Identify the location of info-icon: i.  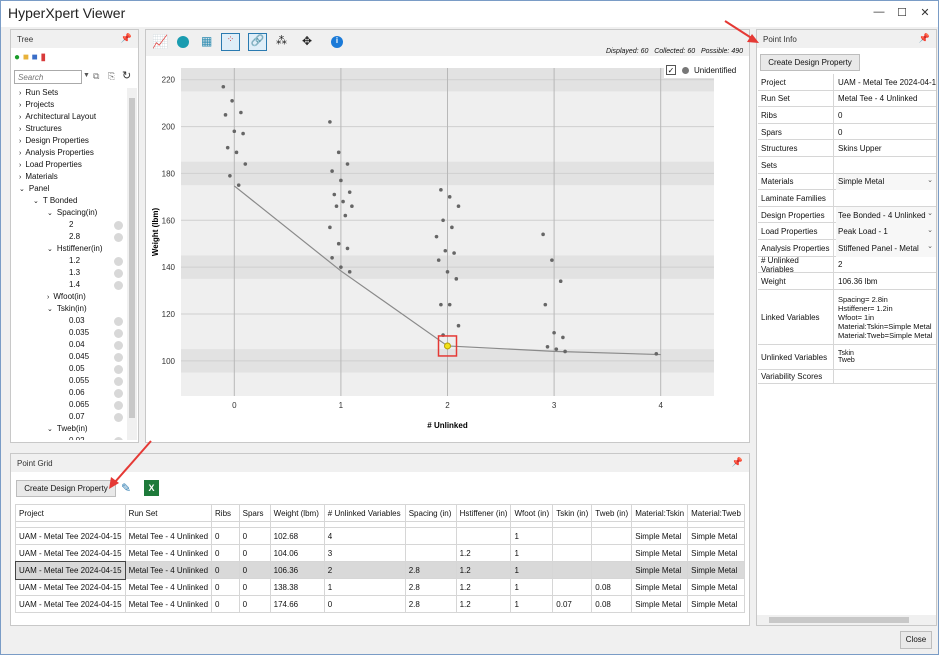
(337, 42).